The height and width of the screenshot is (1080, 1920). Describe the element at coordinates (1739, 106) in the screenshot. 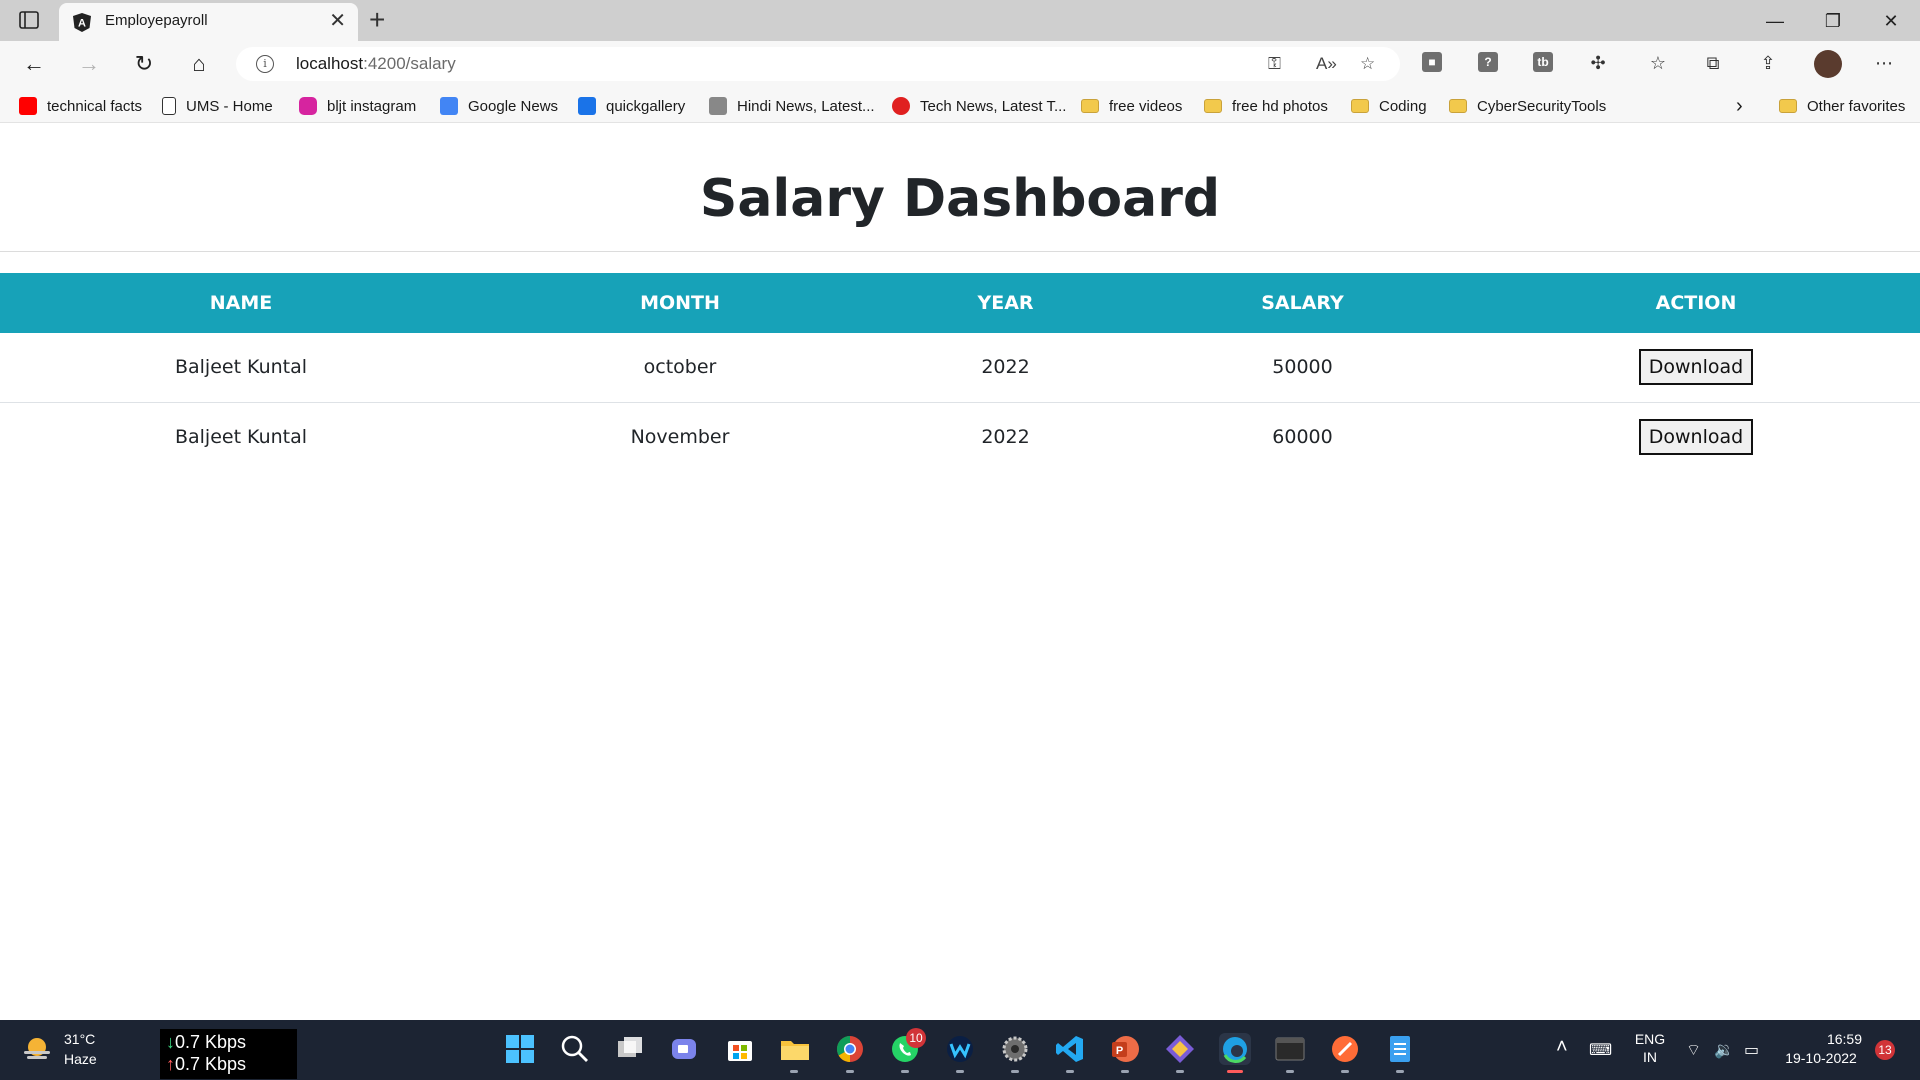

I see `favorites-overflow-icon: ›` at that location.